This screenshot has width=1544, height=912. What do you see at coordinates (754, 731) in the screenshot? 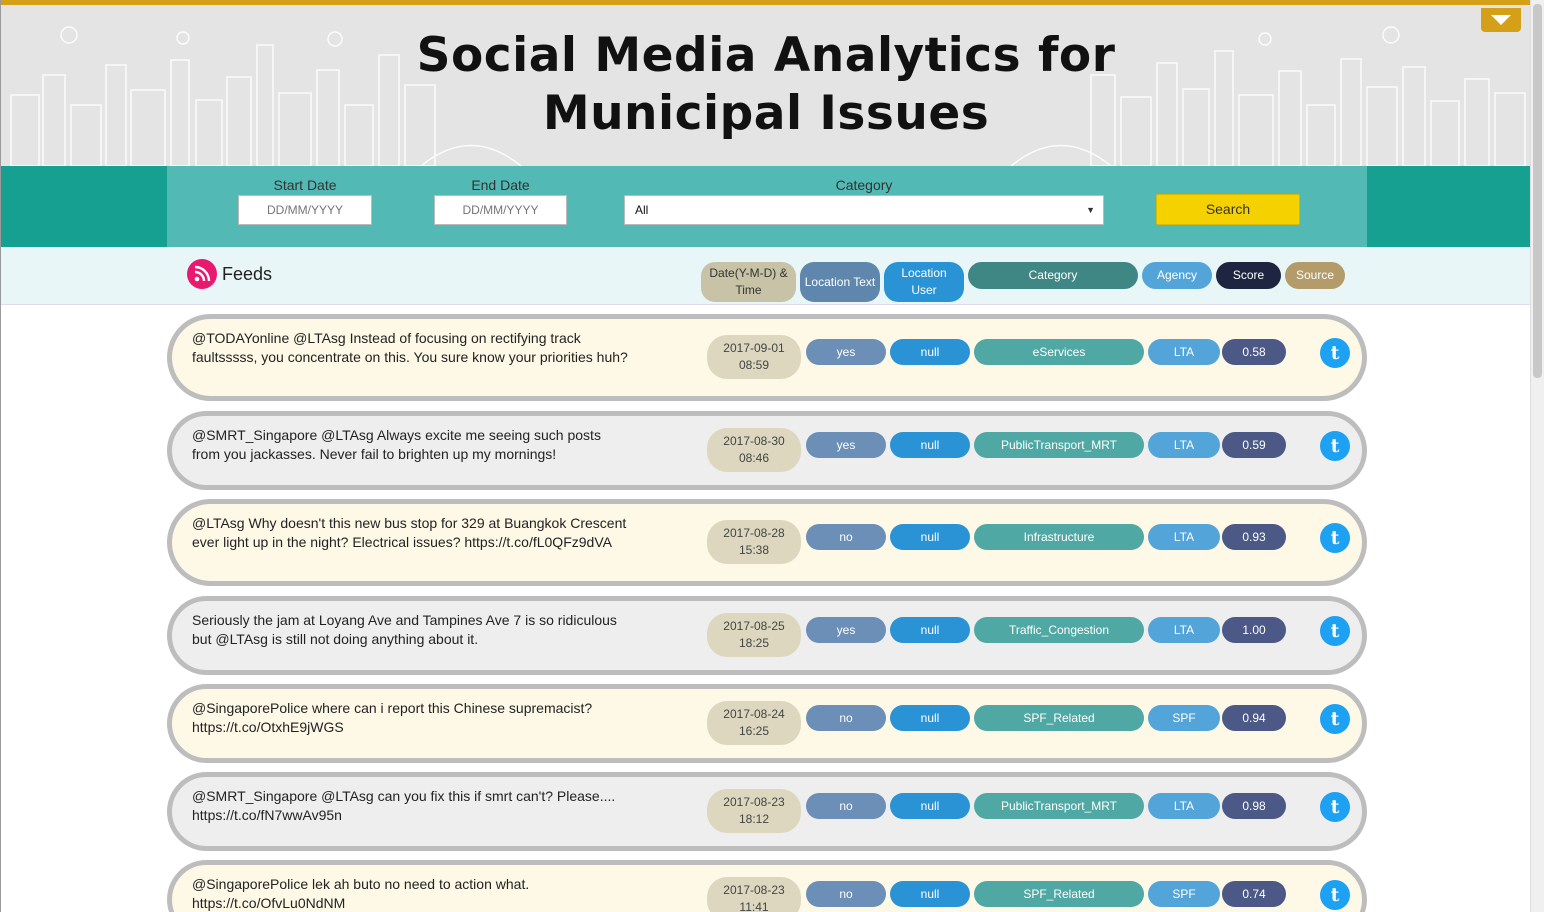
I see `time-value: 16:25` at bounding box center [754, 731].